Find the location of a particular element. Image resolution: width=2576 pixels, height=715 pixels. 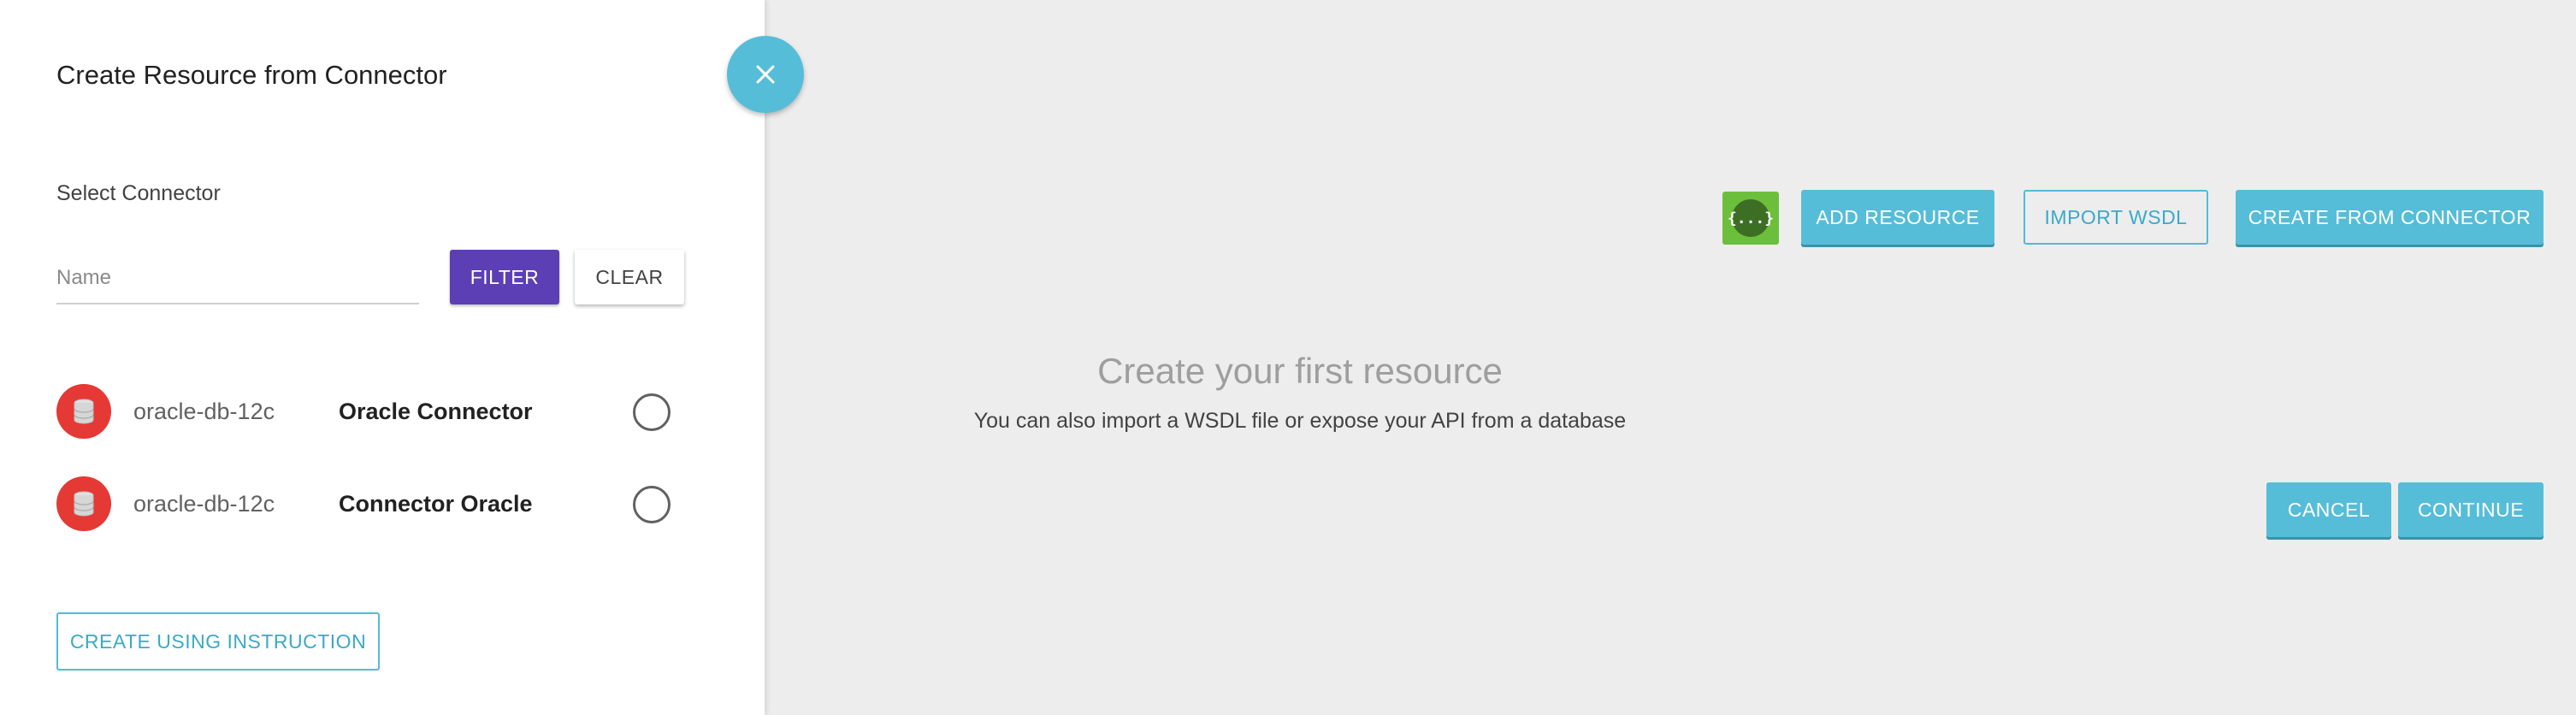

swagger-icon: {...} is located at coordinates (1751, 218).